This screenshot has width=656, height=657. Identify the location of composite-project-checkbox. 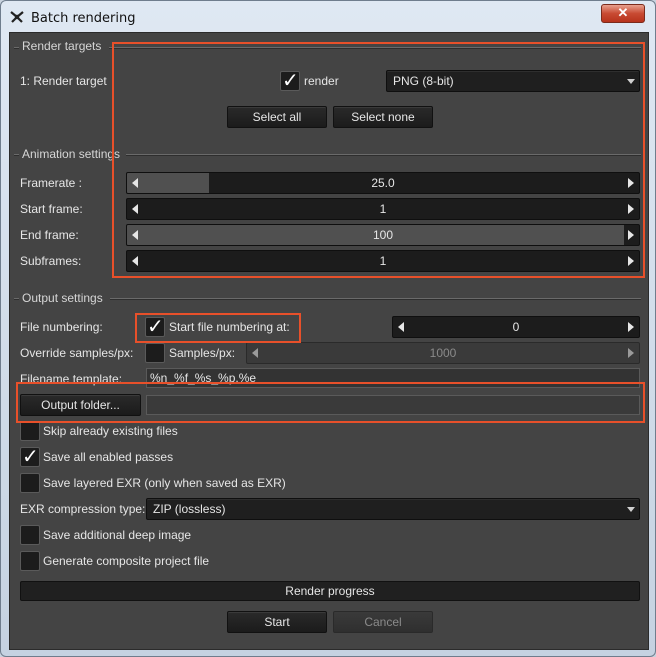
(30, 561).